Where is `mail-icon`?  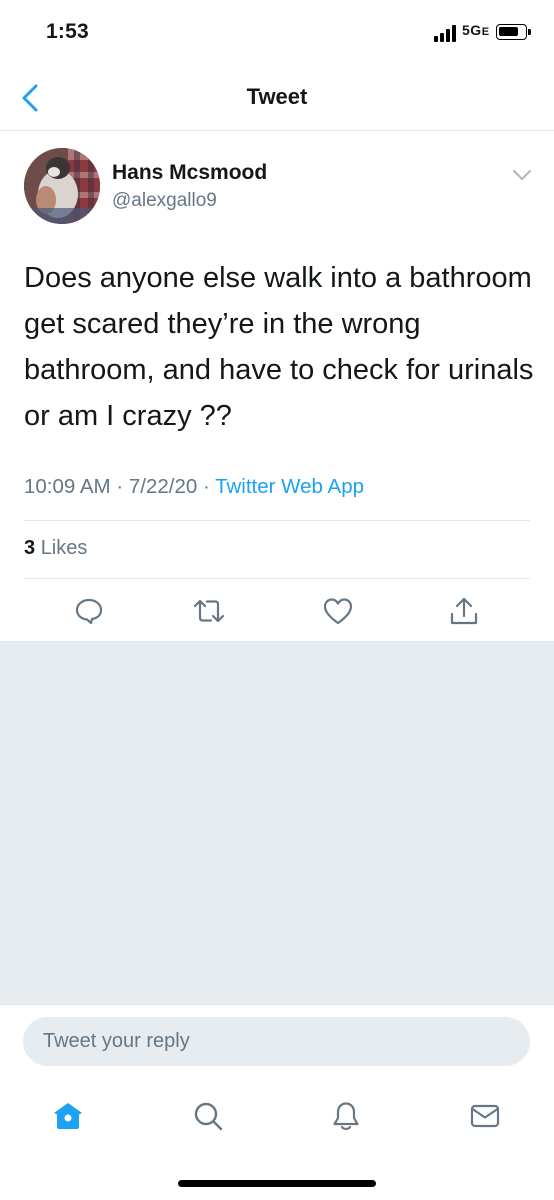
mail-icon is located at coordinates (485, 1116).